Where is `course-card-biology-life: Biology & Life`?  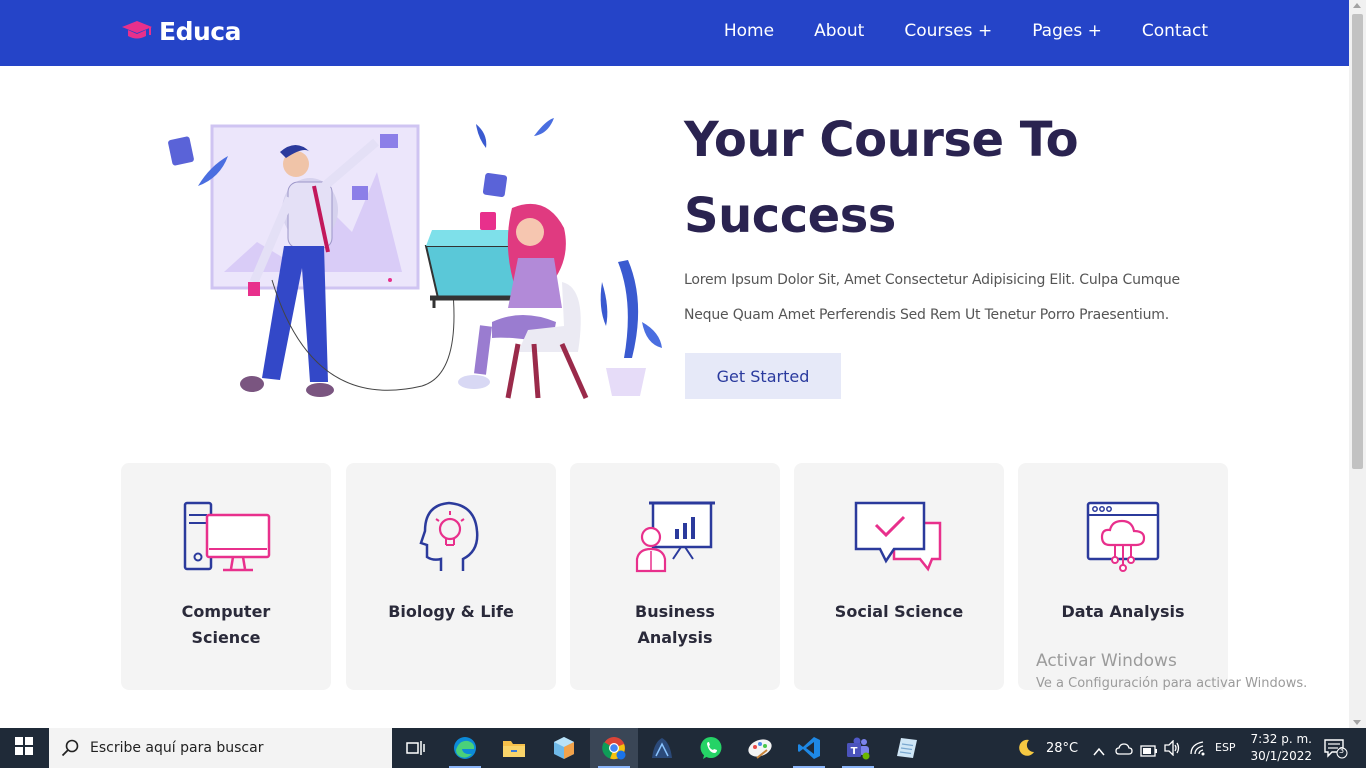
course-card-biology-life: Biology & Life is located at coordinates (451, 576).